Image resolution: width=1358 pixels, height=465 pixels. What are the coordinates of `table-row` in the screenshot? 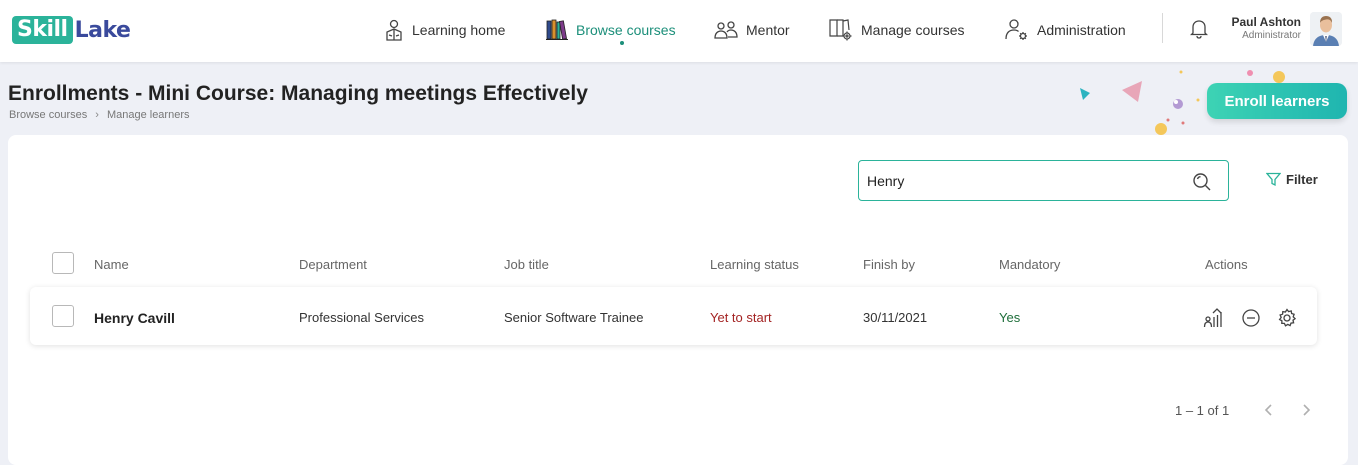 It's located at (673, 316).